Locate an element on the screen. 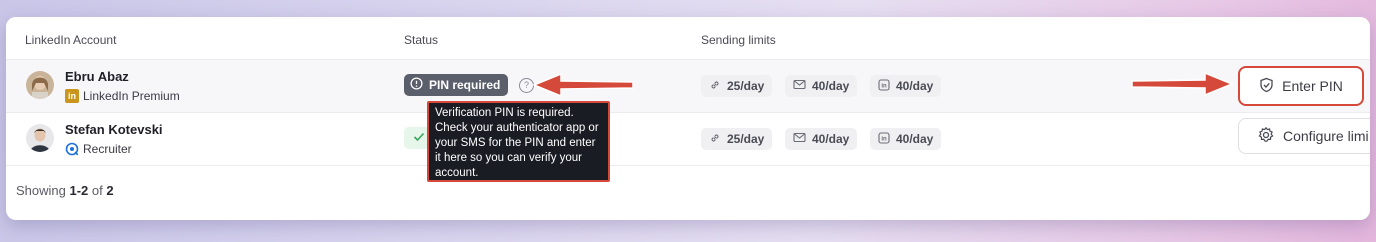 The image size is (1376, 242). annotation-arrow-right is located at coordinates (1182, 84).